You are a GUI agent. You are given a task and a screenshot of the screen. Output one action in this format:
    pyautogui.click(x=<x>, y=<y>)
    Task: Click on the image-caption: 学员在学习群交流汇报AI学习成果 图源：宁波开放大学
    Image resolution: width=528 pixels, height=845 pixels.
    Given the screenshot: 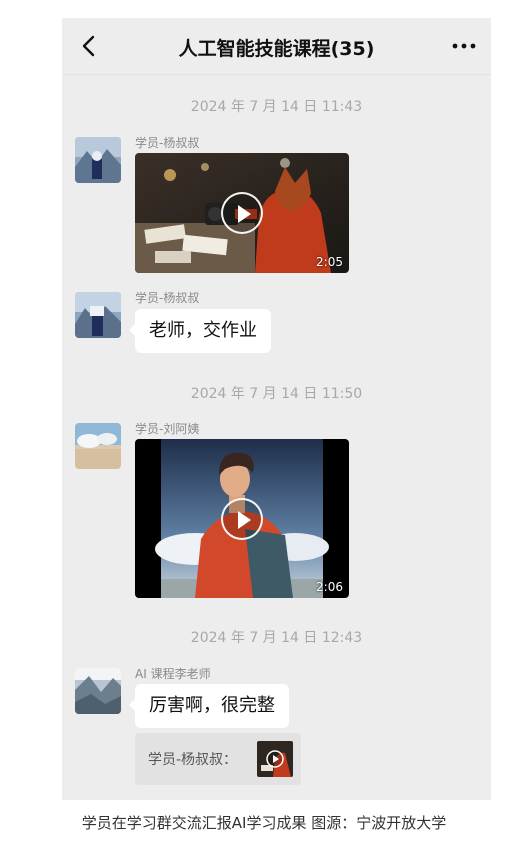 What is the action you would take?
    pyautogui.click(x=264, y=823)
    